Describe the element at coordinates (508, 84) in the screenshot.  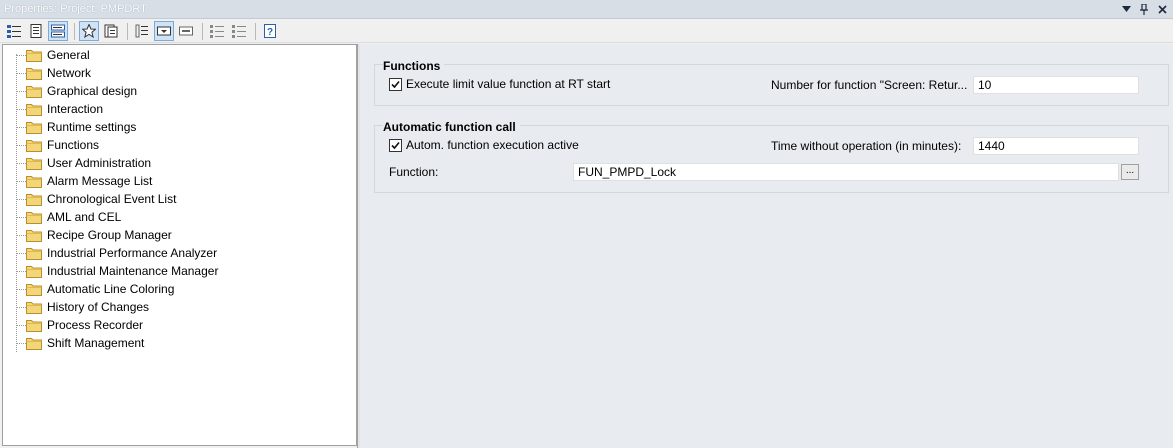
I see `execute-limit-value-label: Execute limit value function at RT start` at that location.